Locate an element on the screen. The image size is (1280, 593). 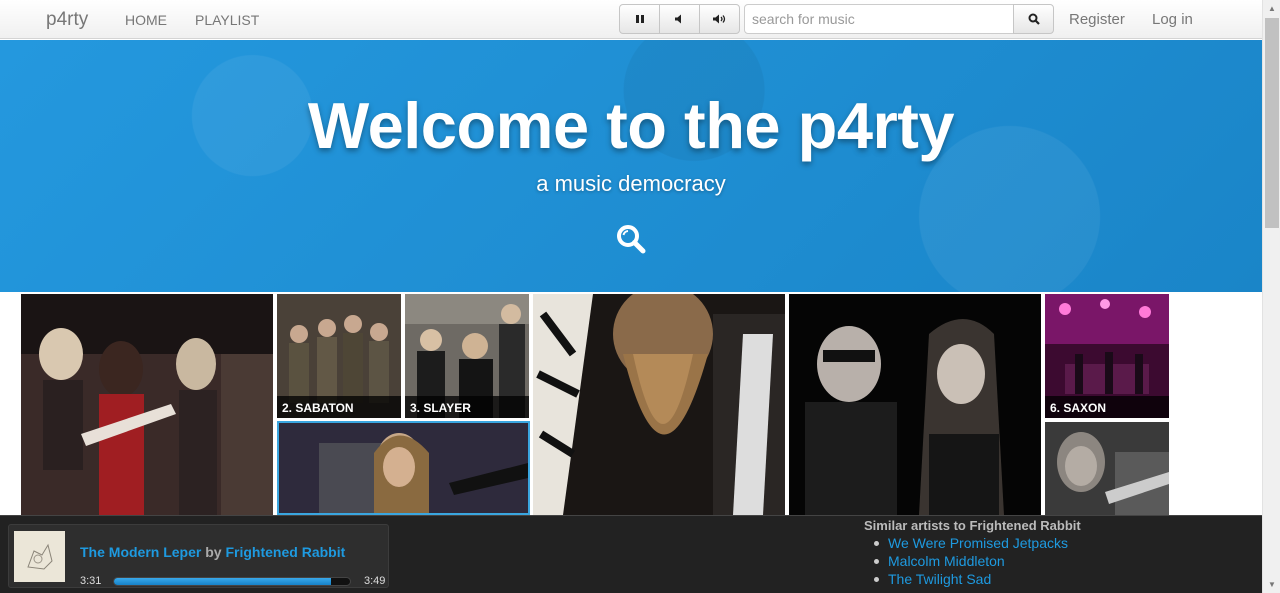
nav-home-link: HOME is located at coordinates (146, 20).